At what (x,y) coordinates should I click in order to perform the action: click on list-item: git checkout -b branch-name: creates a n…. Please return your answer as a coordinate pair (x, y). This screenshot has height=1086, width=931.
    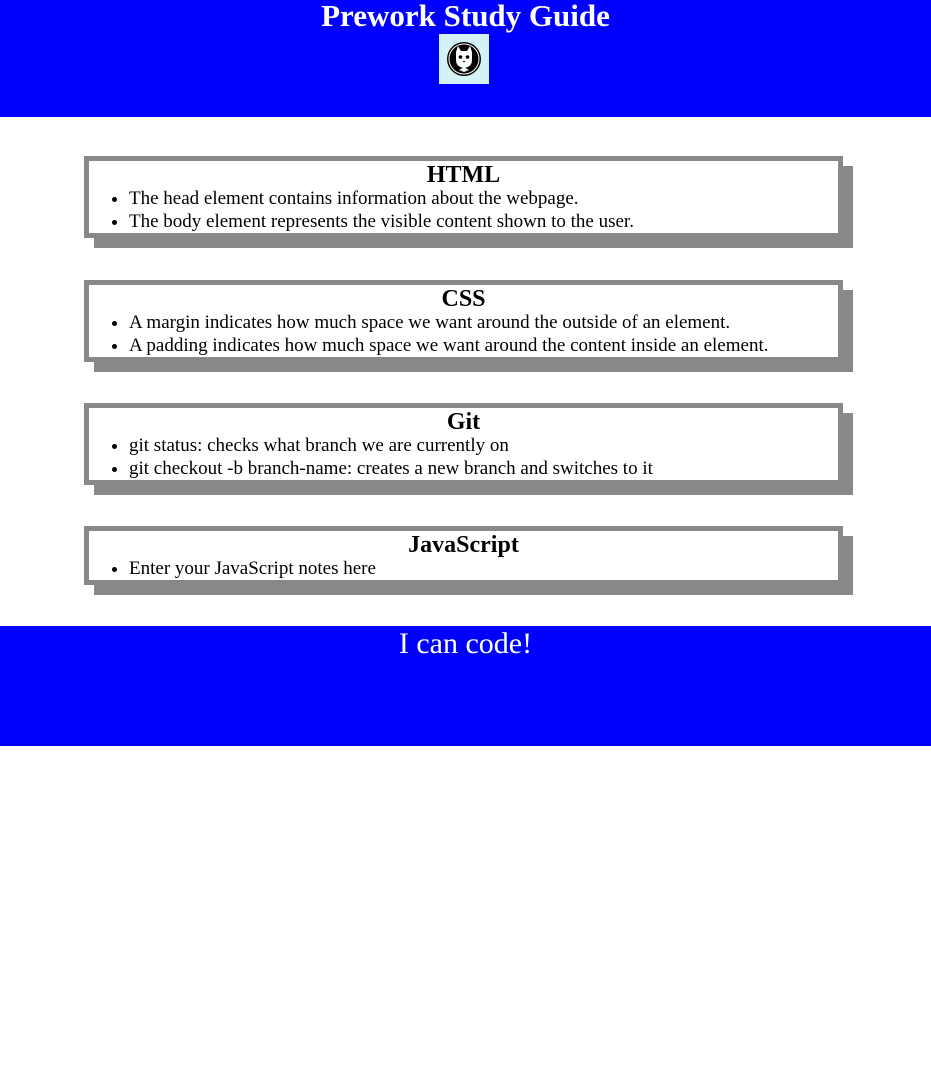
    Looking at the image, I should click on (483, 468).